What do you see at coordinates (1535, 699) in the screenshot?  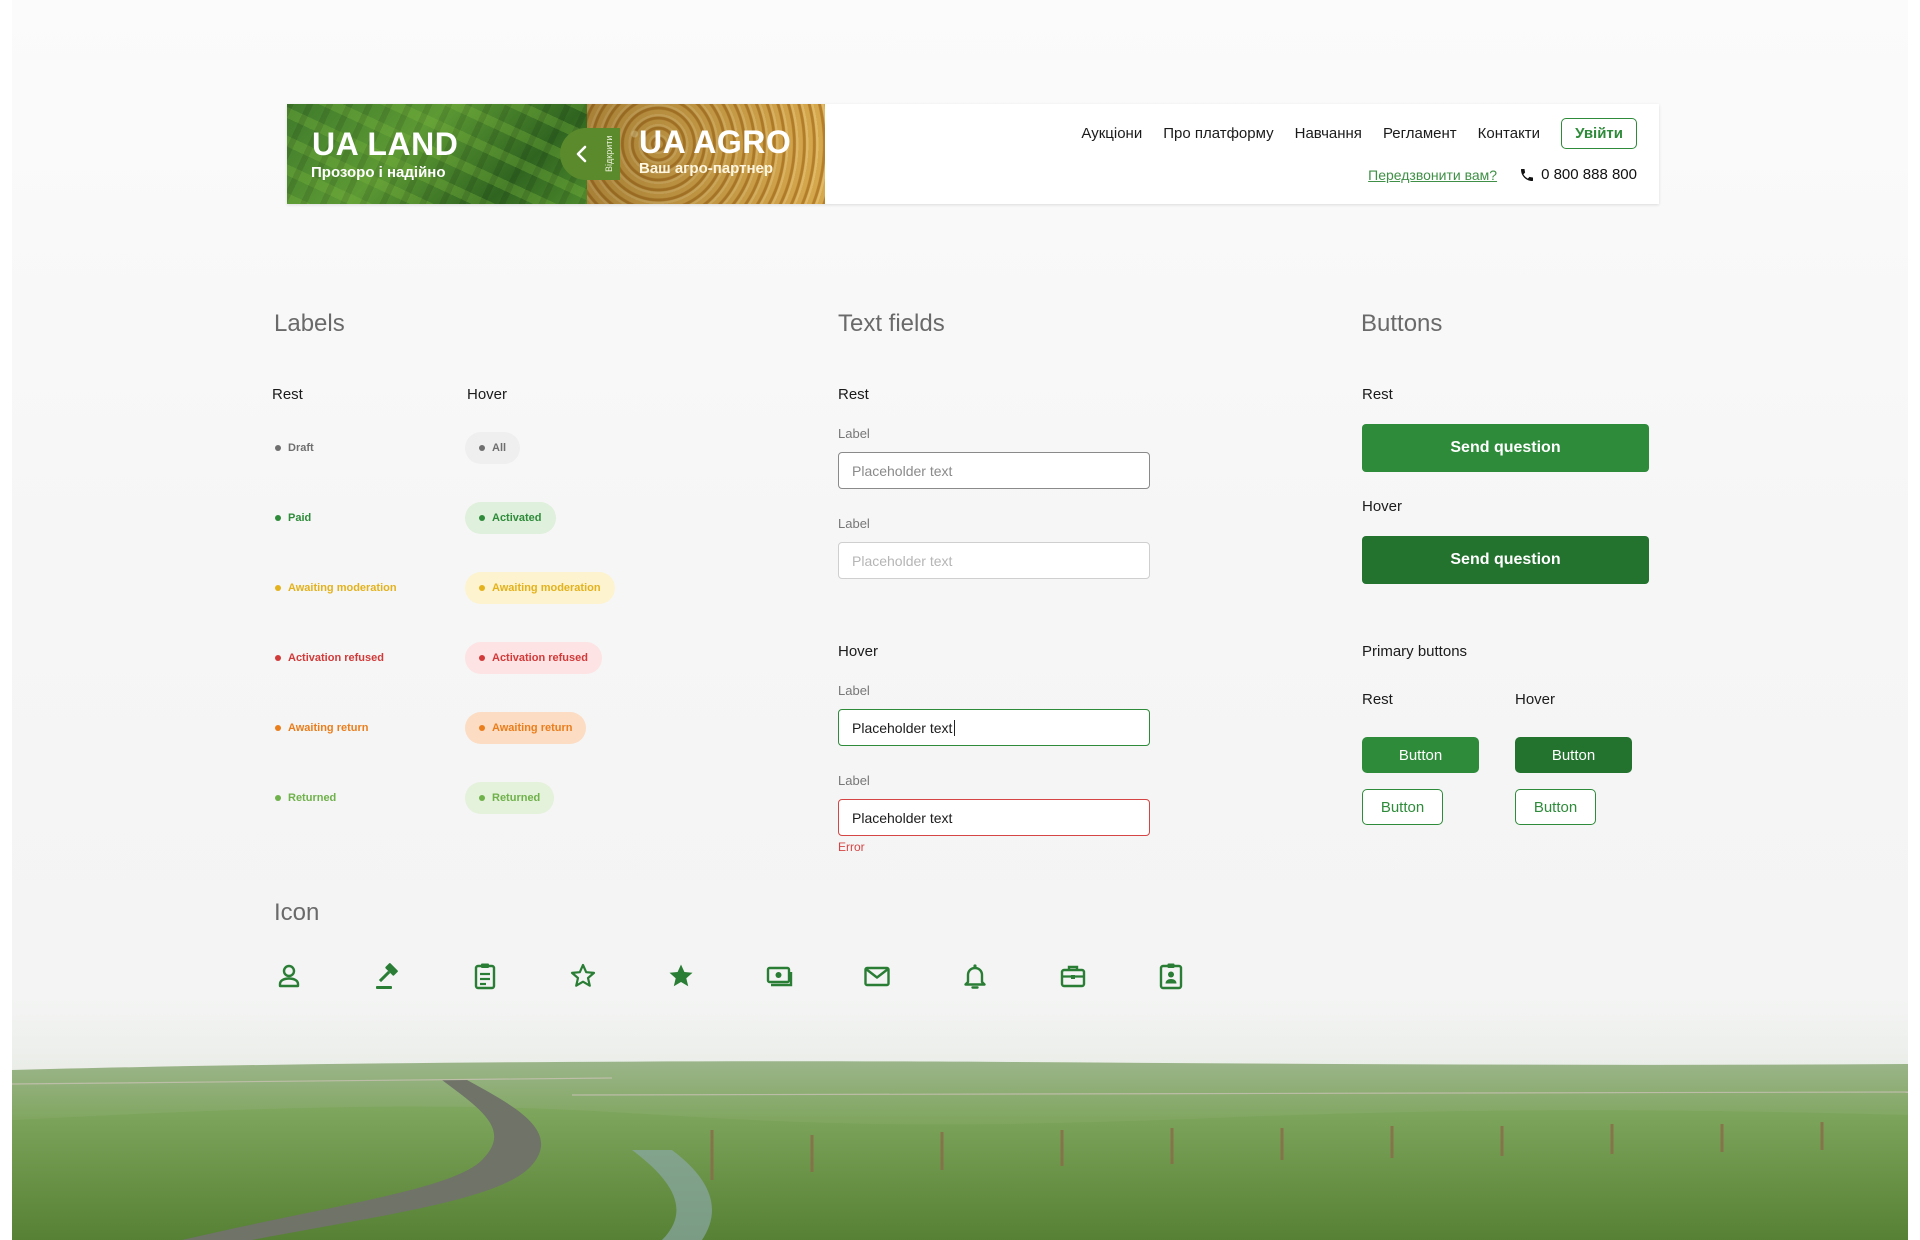 I see `primary-hover-title: Hover` at bounding box center [1535, 699].